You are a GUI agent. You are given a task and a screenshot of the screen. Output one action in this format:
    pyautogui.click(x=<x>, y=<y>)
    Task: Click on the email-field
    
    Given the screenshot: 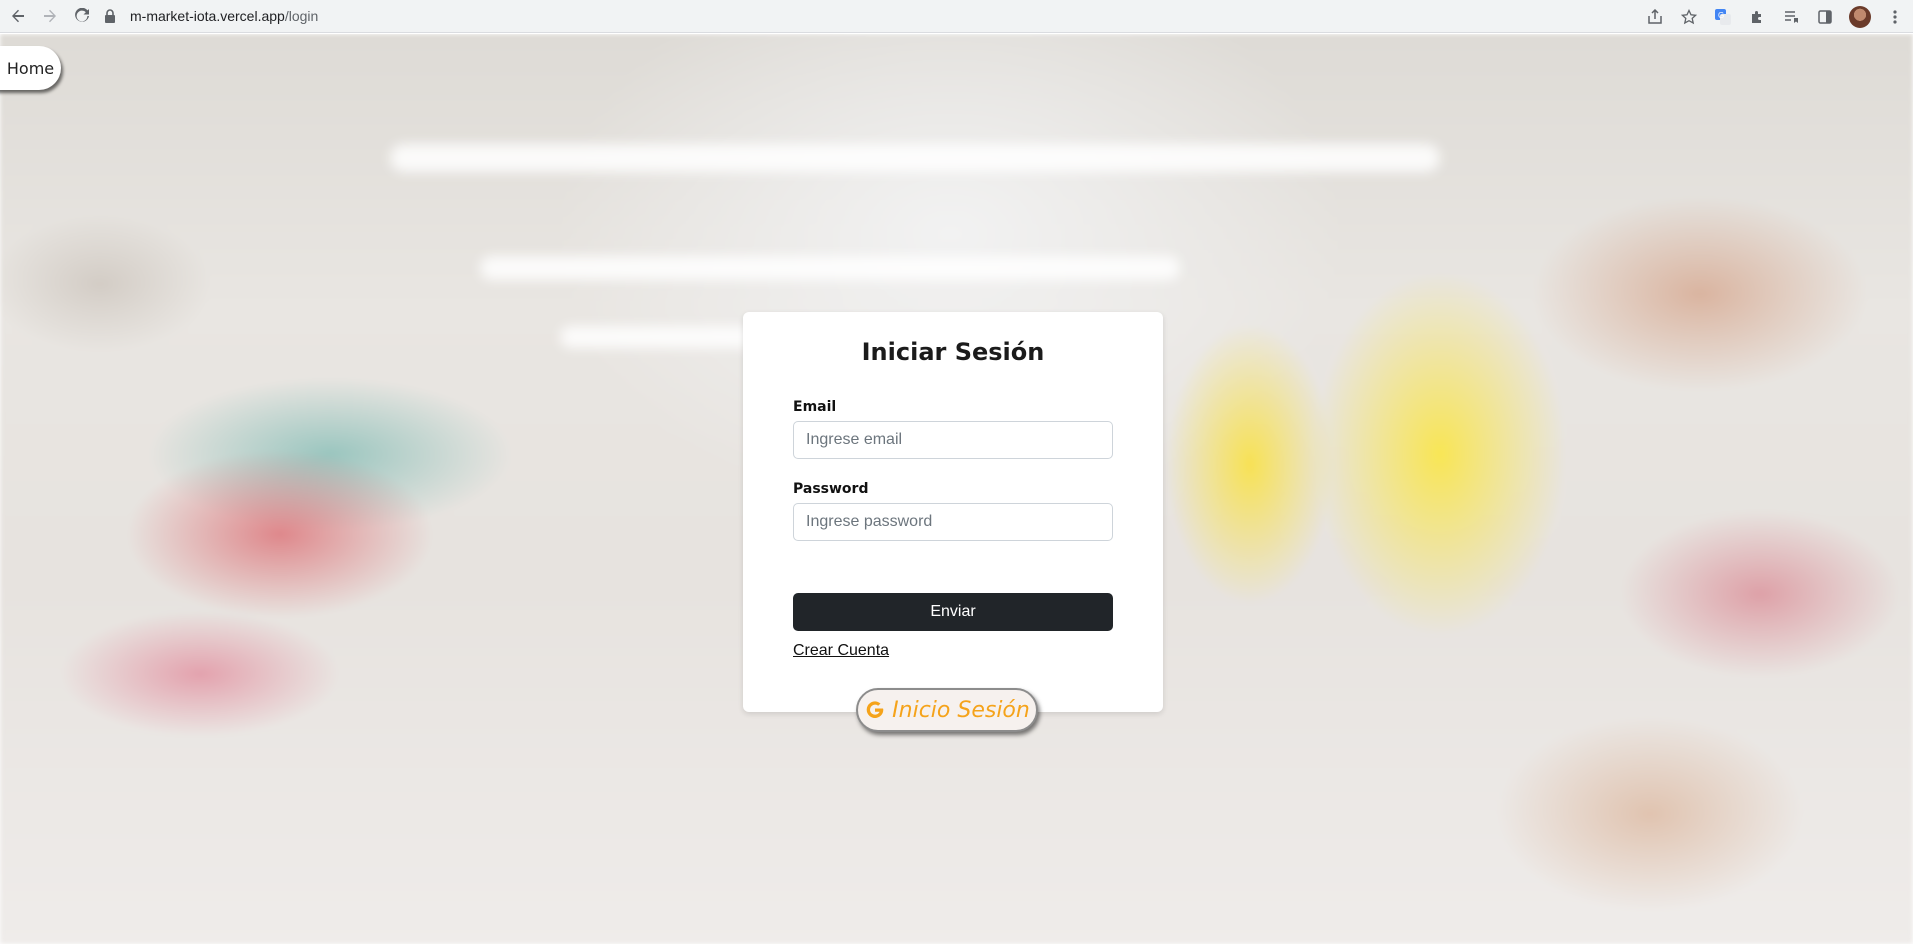 What is the action you would take?
    pyautogui.click(x=953, y=440)
    